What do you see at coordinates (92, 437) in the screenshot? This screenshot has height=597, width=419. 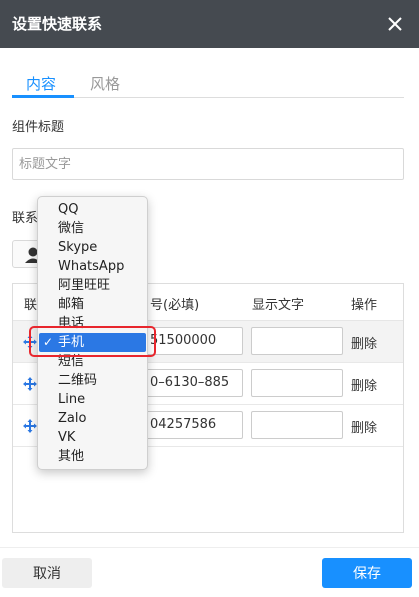 I see `option-vk: VK` at bounding box center [92, 437].